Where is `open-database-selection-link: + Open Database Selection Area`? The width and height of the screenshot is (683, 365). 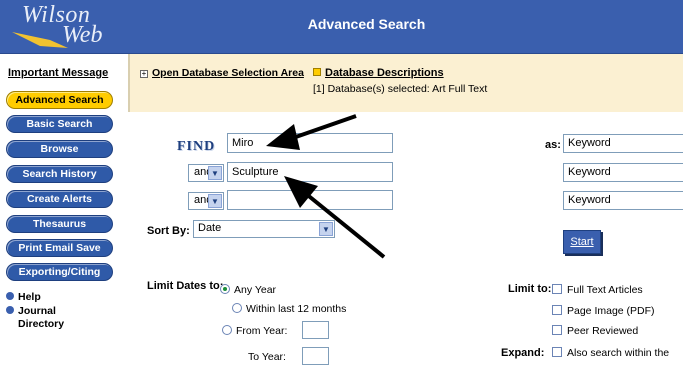 open-database-selection-link: + Open Database Selection Area is located at coordinates (222, 73).